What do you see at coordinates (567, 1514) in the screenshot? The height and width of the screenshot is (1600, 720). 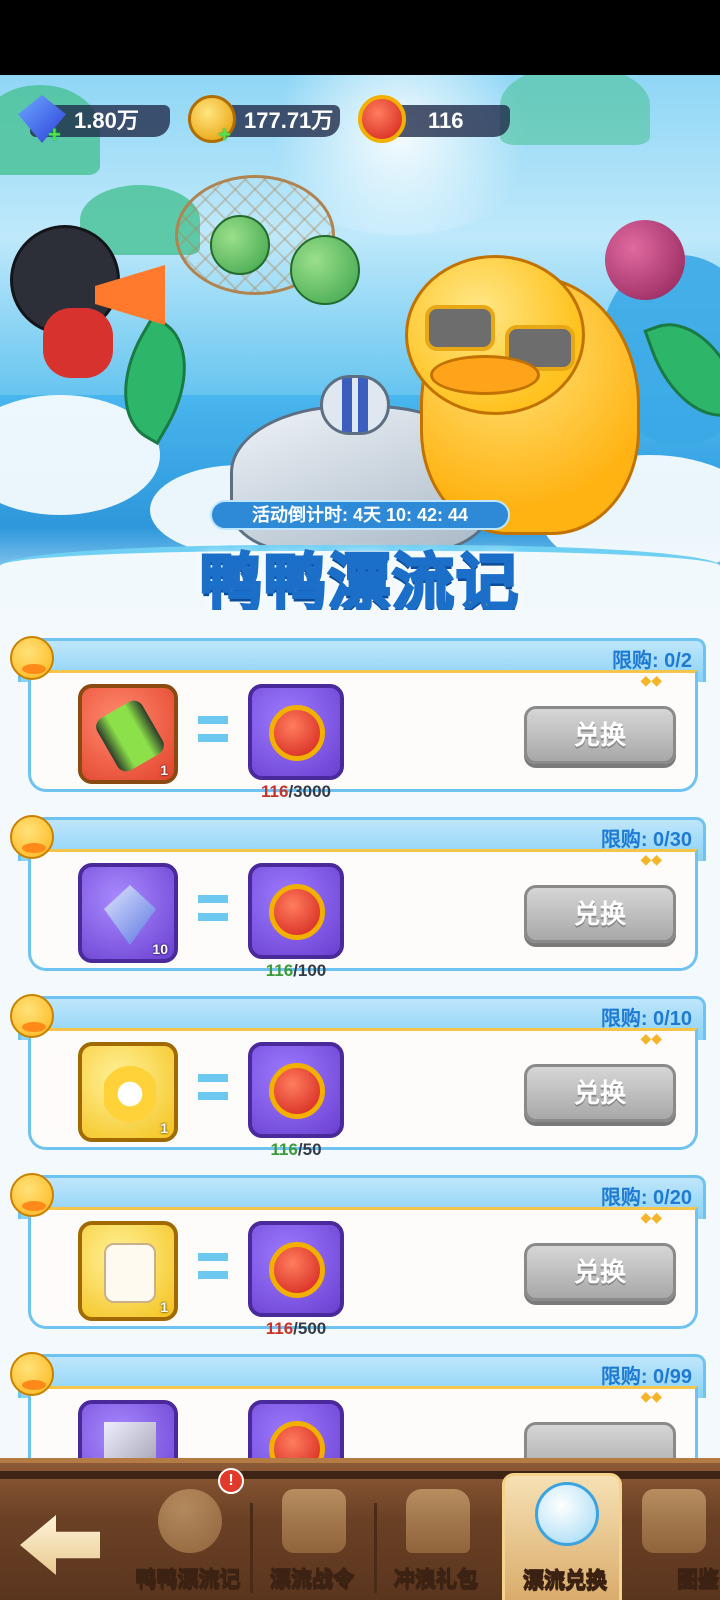 I see `exchange-icon` at bounding box center [567, 1514].